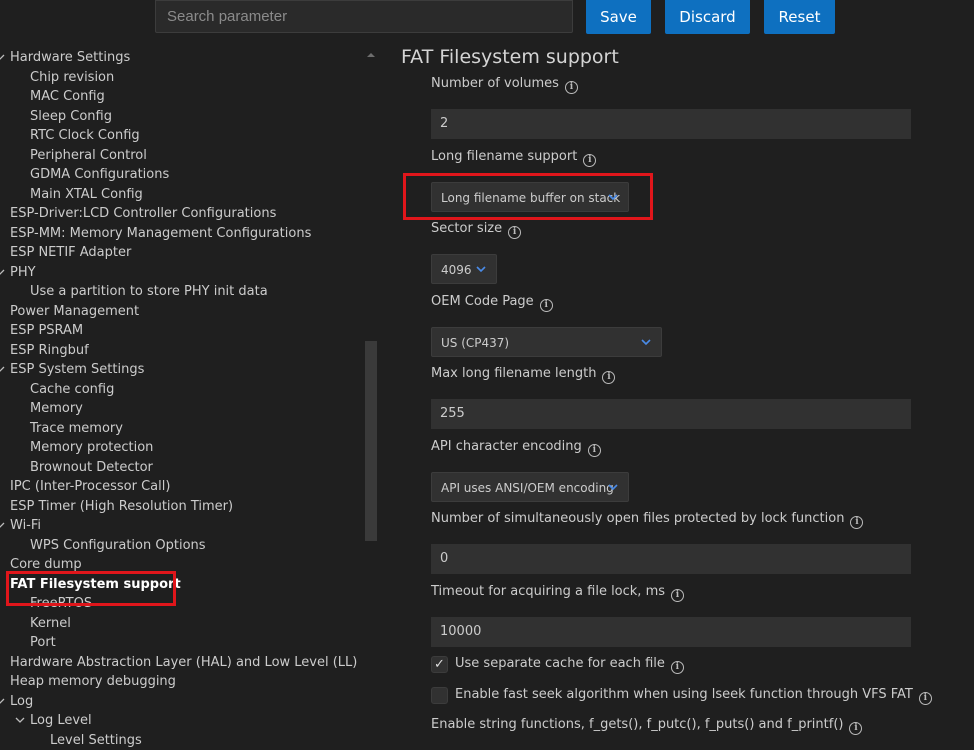 This screenshot has height=750, width=974. I want to click on lock-timeout-input: 10000, so click(671, 632).